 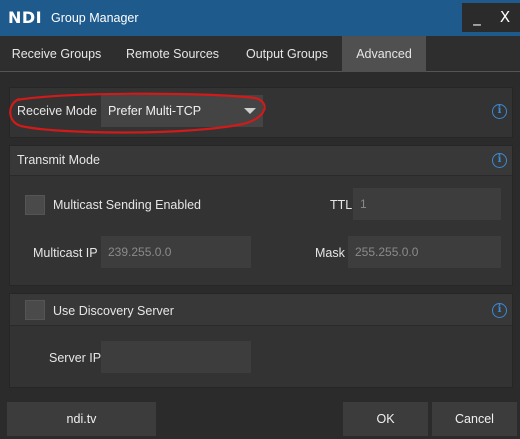 I want to click on minimize-icon: _, so click(x=477, y=17).